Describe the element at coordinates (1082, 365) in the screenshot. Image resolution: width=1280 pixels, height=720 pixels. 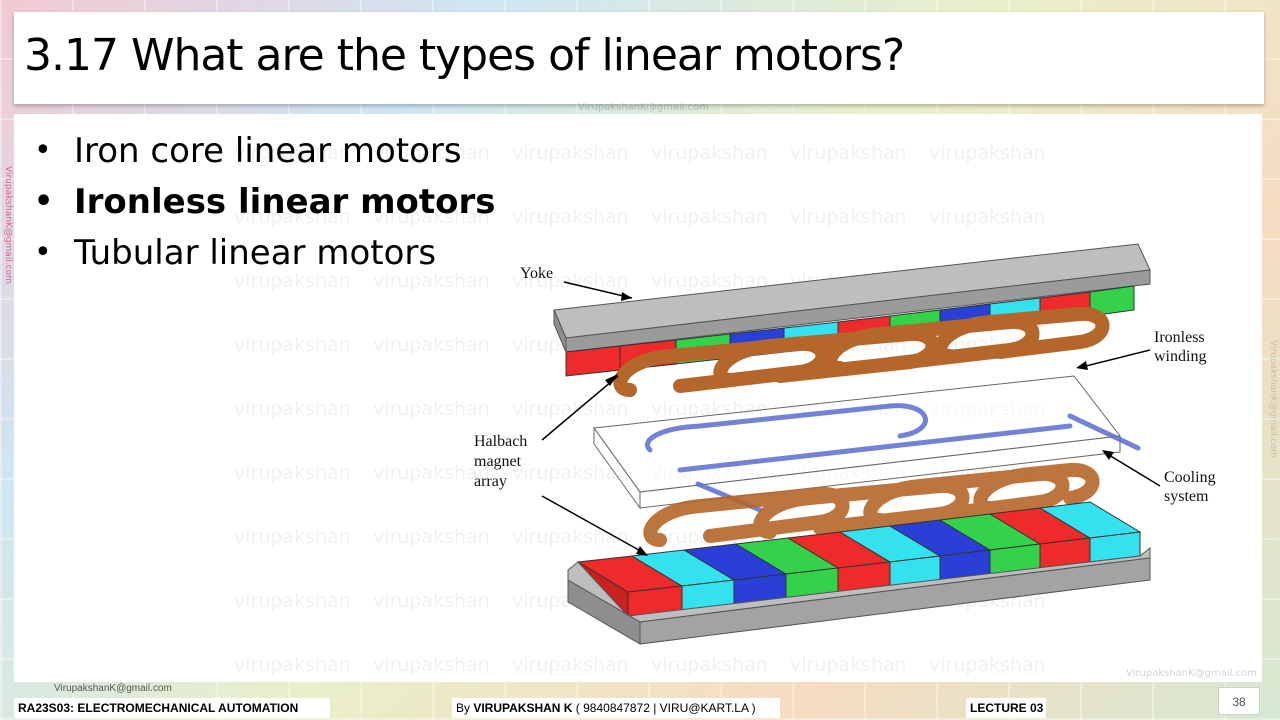
I see `arrowhead-winding` at that location.